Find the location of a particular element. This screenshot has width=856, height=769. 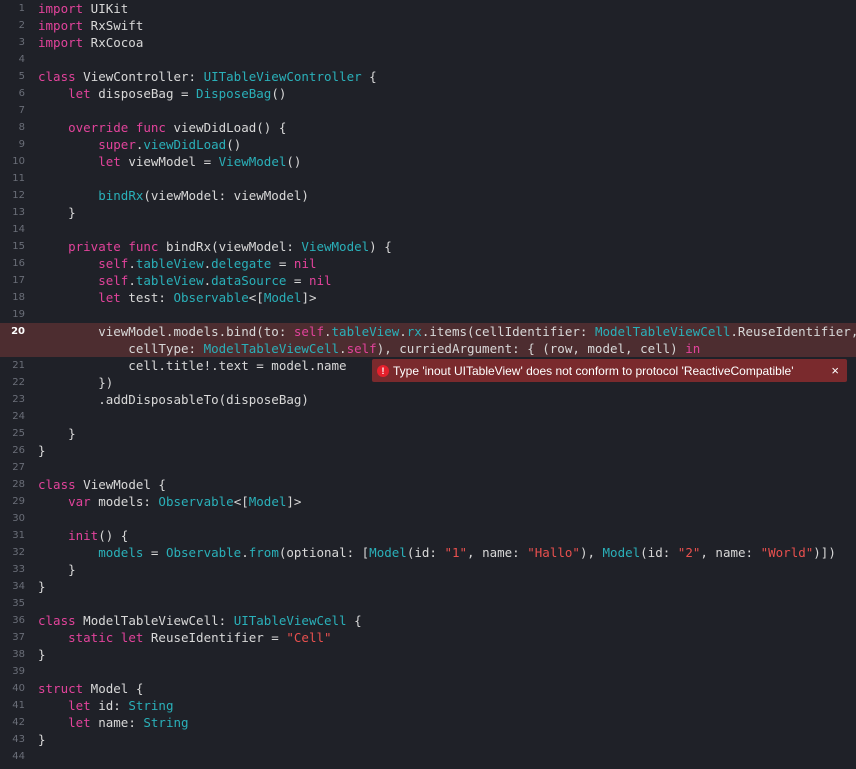

code-line: 44 is located at coordinates (428, 756).